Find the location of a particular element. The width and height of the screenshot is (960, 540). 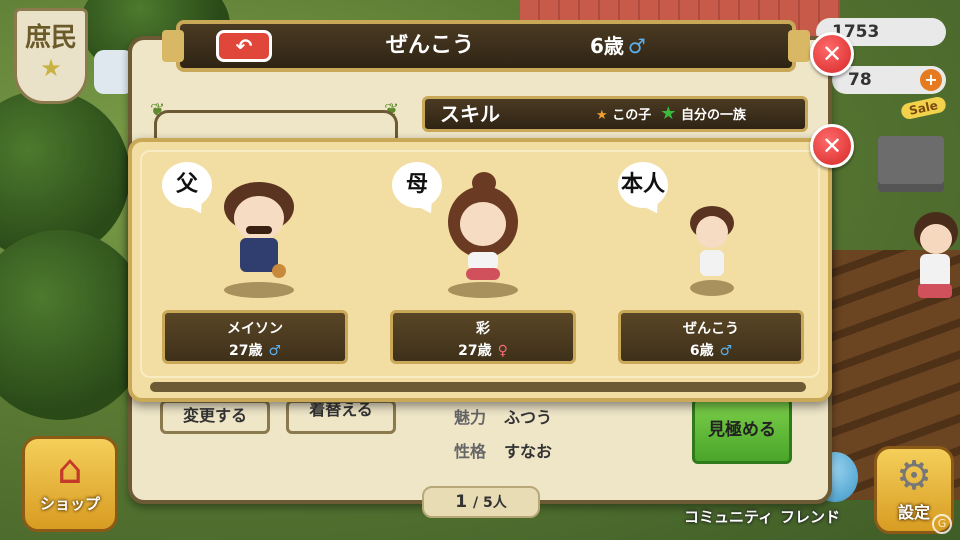

rank-badge: 庶民 ★ is located at coordinates (51, 56).